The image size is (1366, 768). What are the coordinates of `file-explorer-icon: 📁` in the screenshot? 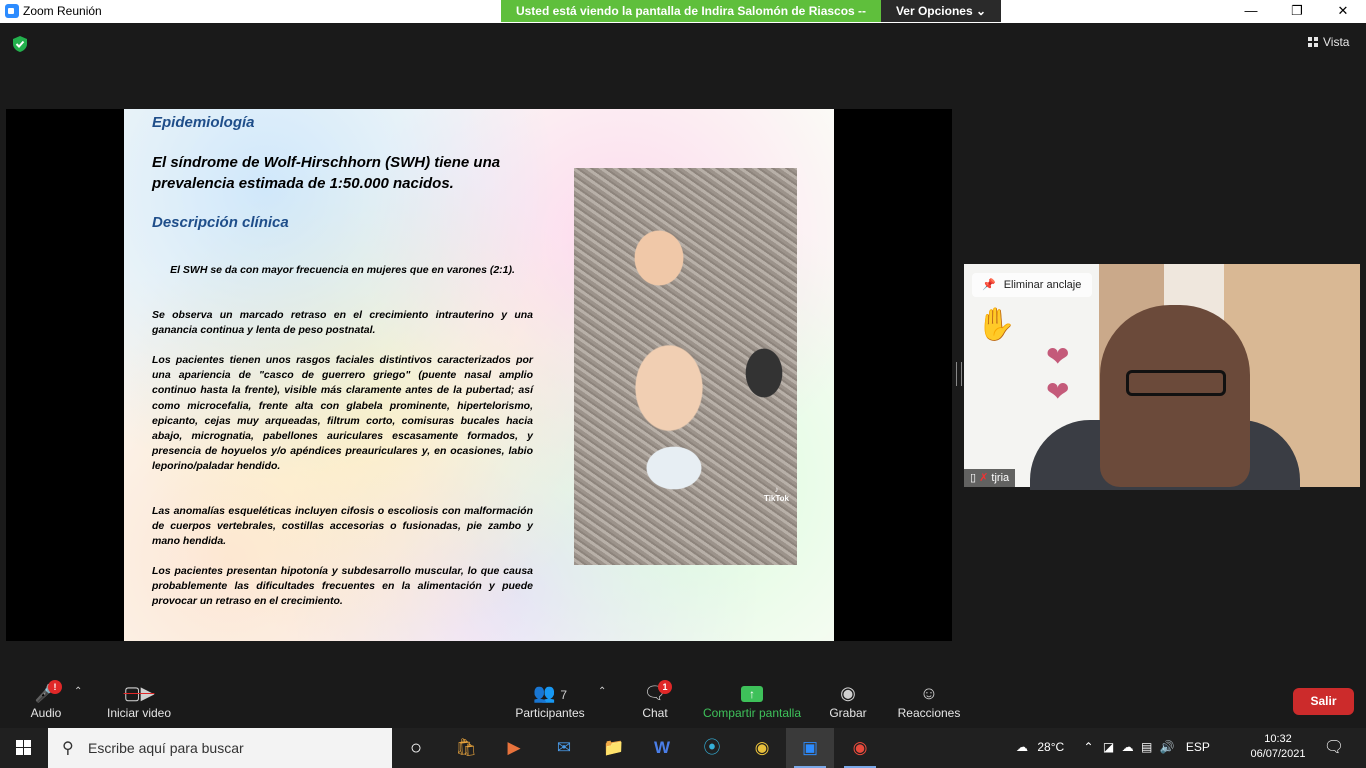 It's located at (614, 748).